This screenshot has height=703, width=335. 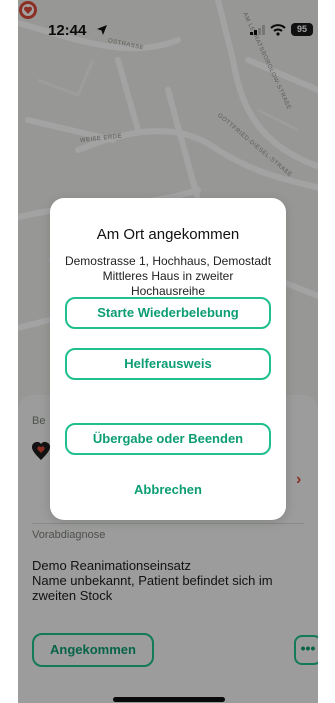 I want to click on start-resuscitation-button: Starte Wiederbelebung, so click(x=168, y=313).